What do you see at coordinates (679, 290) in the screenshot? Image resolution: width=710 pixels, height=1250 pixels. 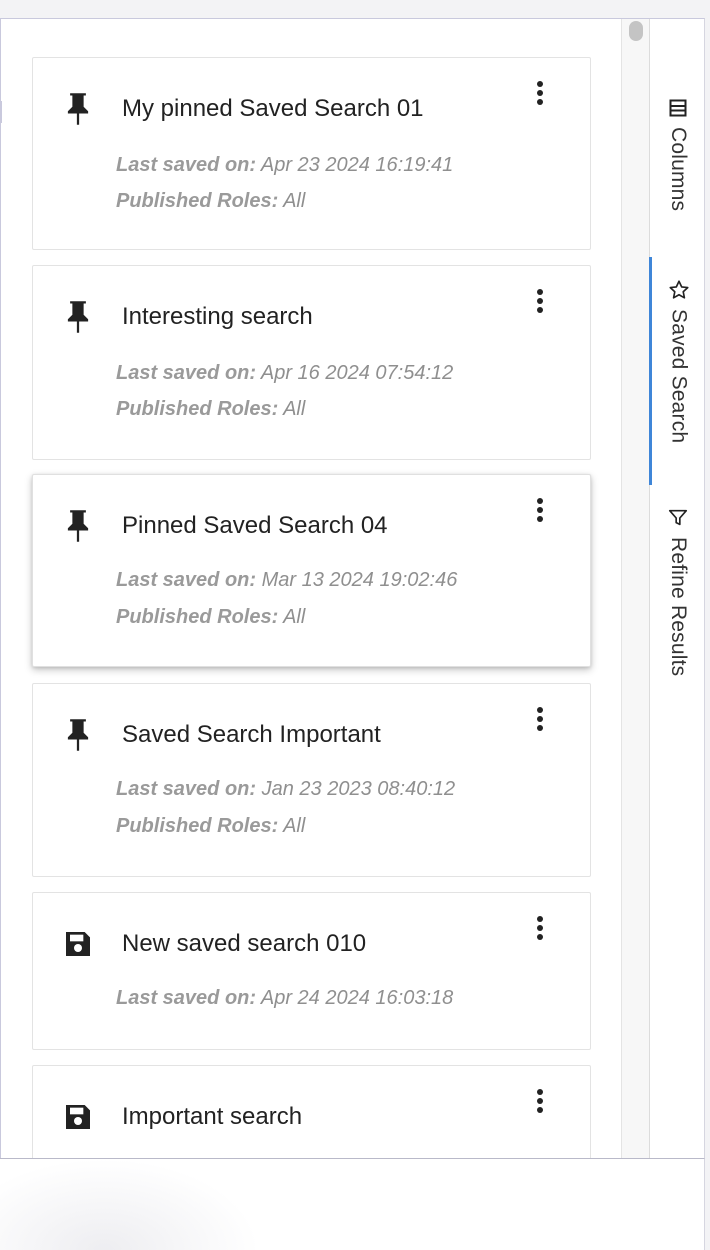 I see `star-icon` at bounding box center [679, 290].